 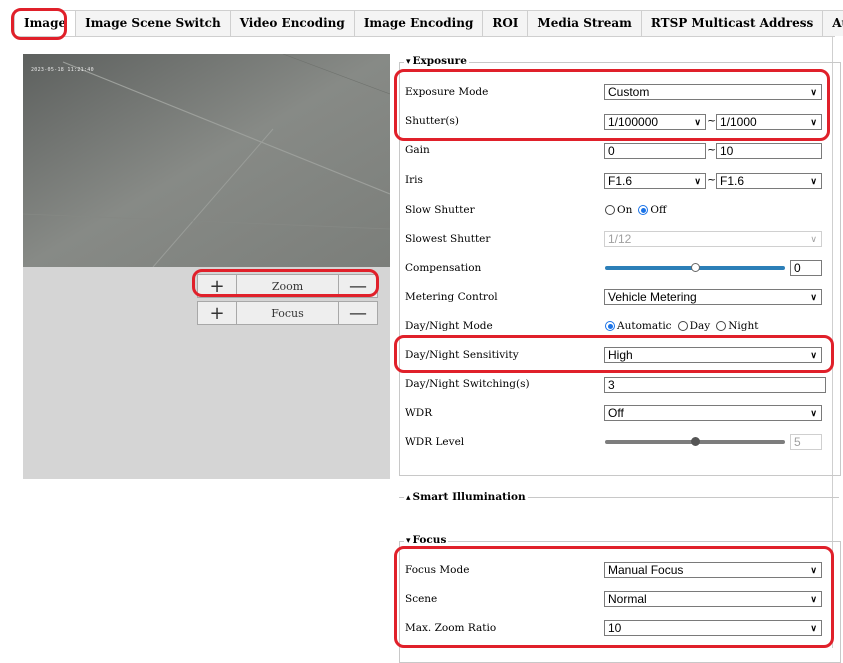 I want to click on shutter-max-select: 1/1000 ∨, so click(x=769, y=122).